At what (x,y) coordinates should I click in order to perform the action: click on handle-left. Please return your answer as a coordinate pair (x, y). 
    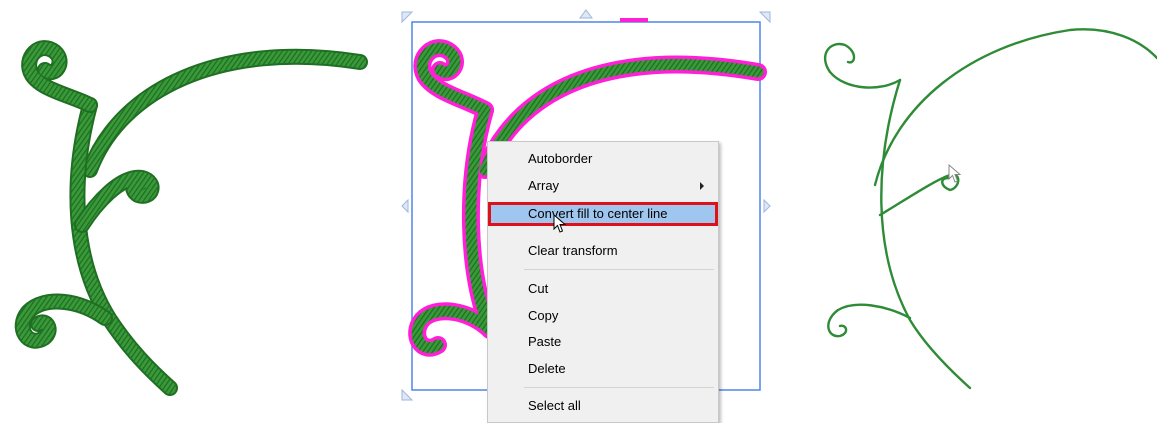
    Looking at the image, I should click on (405, 206).